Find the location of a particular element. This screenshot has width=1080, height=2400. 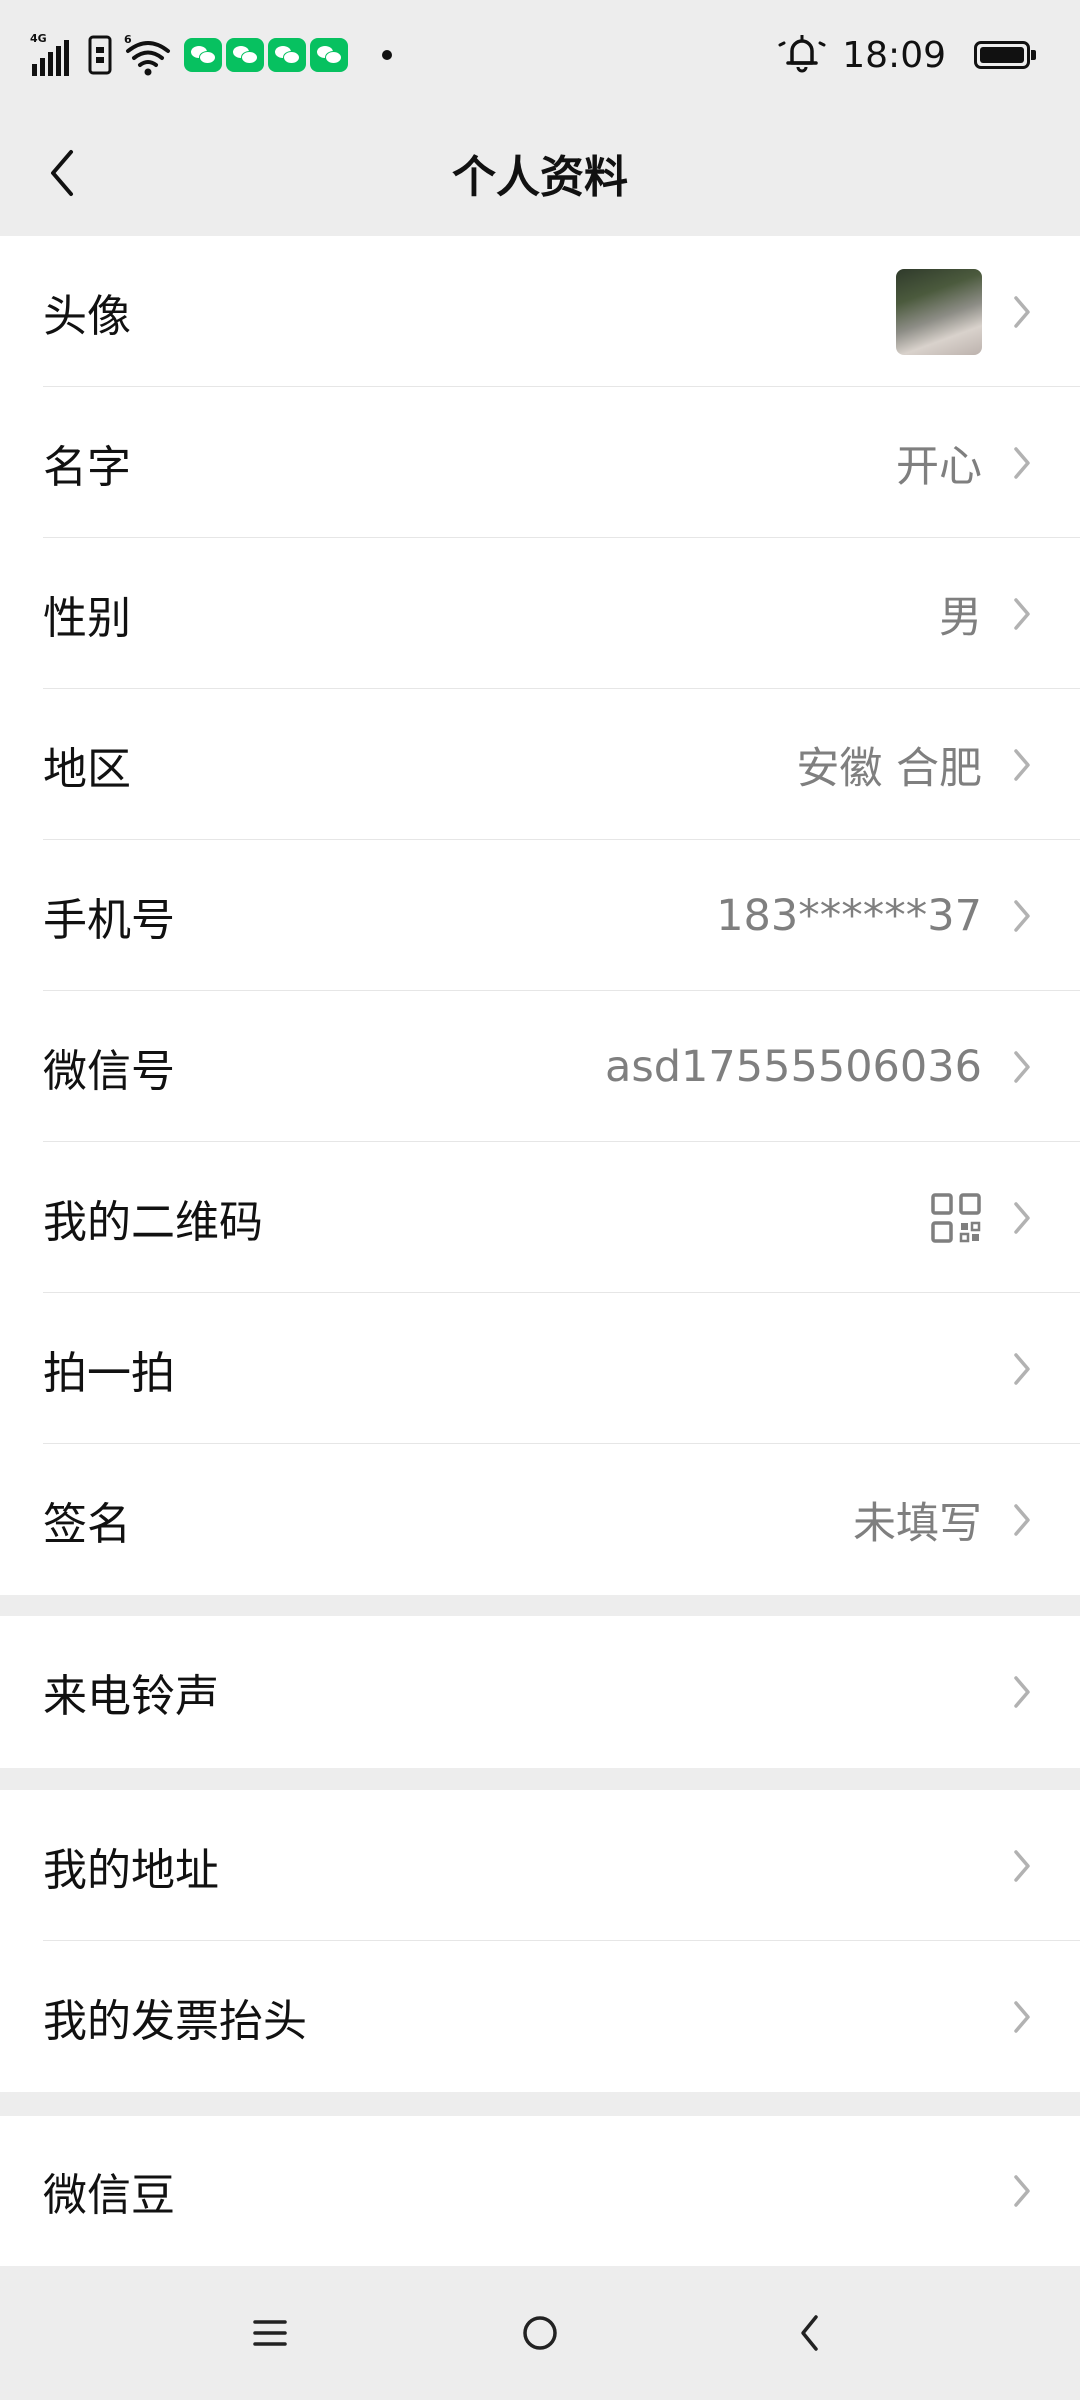

status-bar: 4G 6 18:09 is located at coordinates (540, 55).